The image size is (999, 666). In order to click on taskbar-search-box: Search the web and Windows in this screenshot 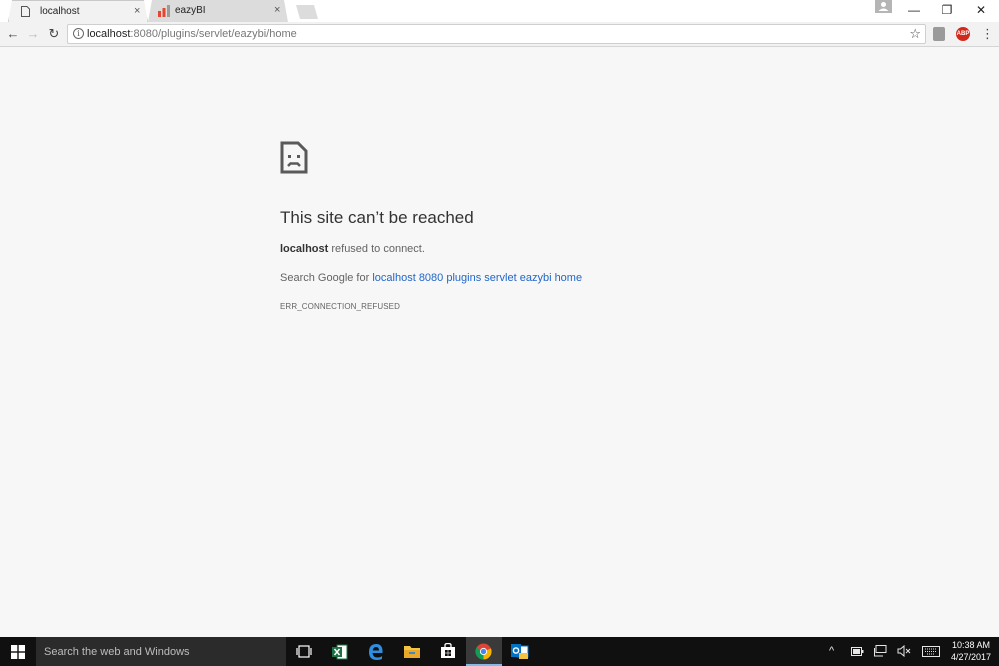, I will do `click(161, 651)`.